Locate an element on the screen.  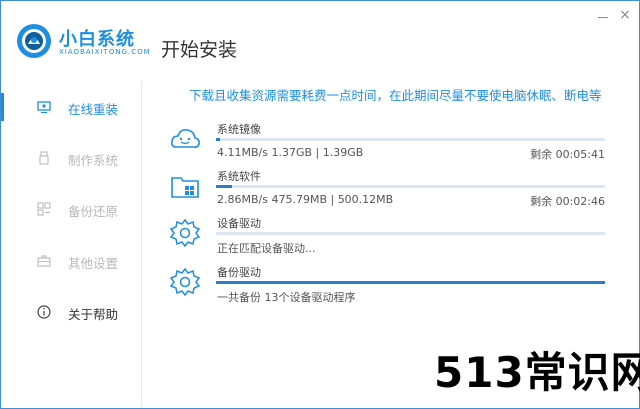
task-detail: 2.86MB/s 475.79MB | 500.12MB is located at coordinates (305, 199).